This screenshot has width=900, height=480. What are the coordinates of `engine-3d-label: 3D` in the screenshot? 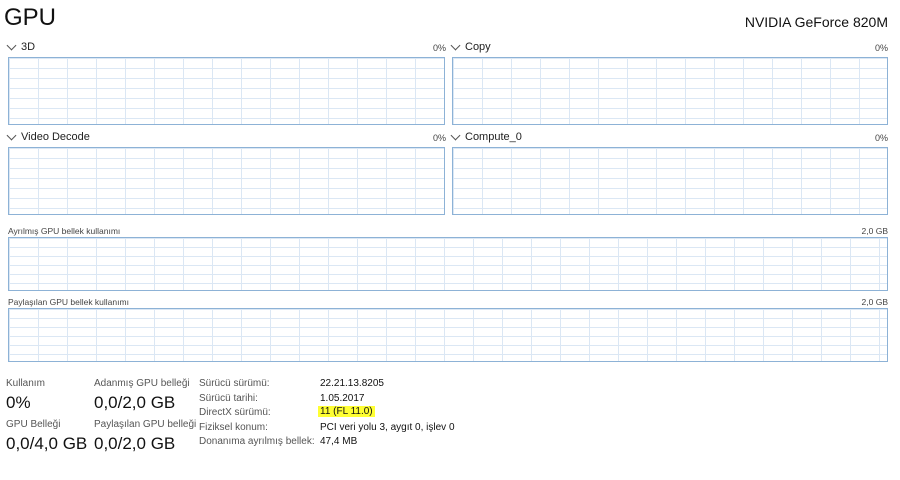 It's located at (28, 47).